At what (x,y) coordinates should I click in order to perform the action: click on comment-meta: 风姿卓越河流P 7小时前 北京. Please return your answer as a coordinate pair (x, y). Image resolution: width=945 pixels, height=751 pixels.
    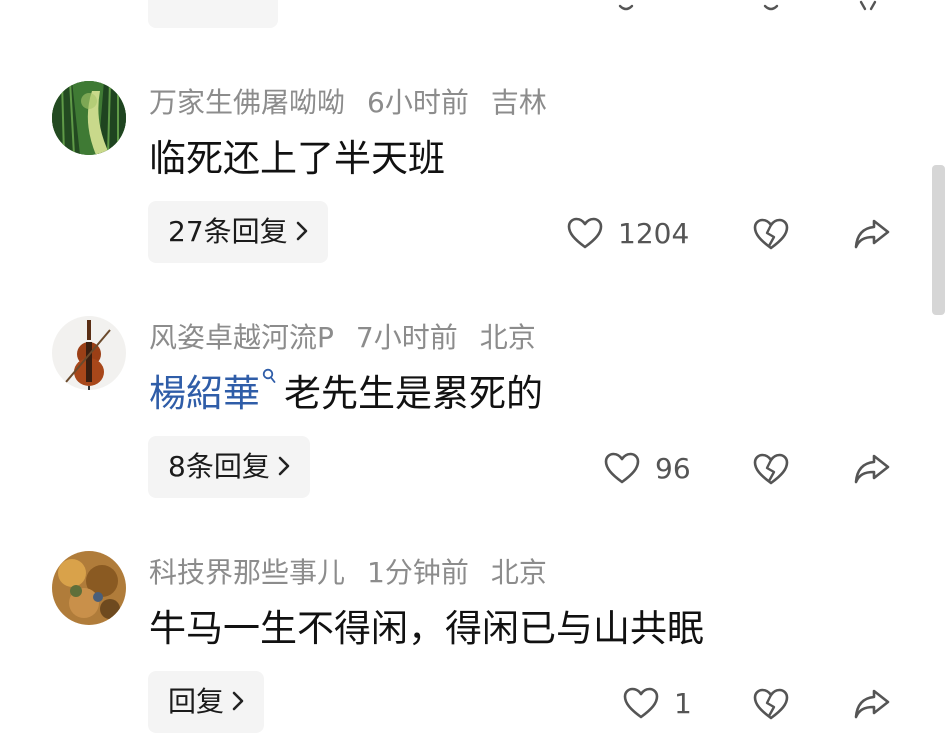
    Looking at the image, I should click on (353, 338).